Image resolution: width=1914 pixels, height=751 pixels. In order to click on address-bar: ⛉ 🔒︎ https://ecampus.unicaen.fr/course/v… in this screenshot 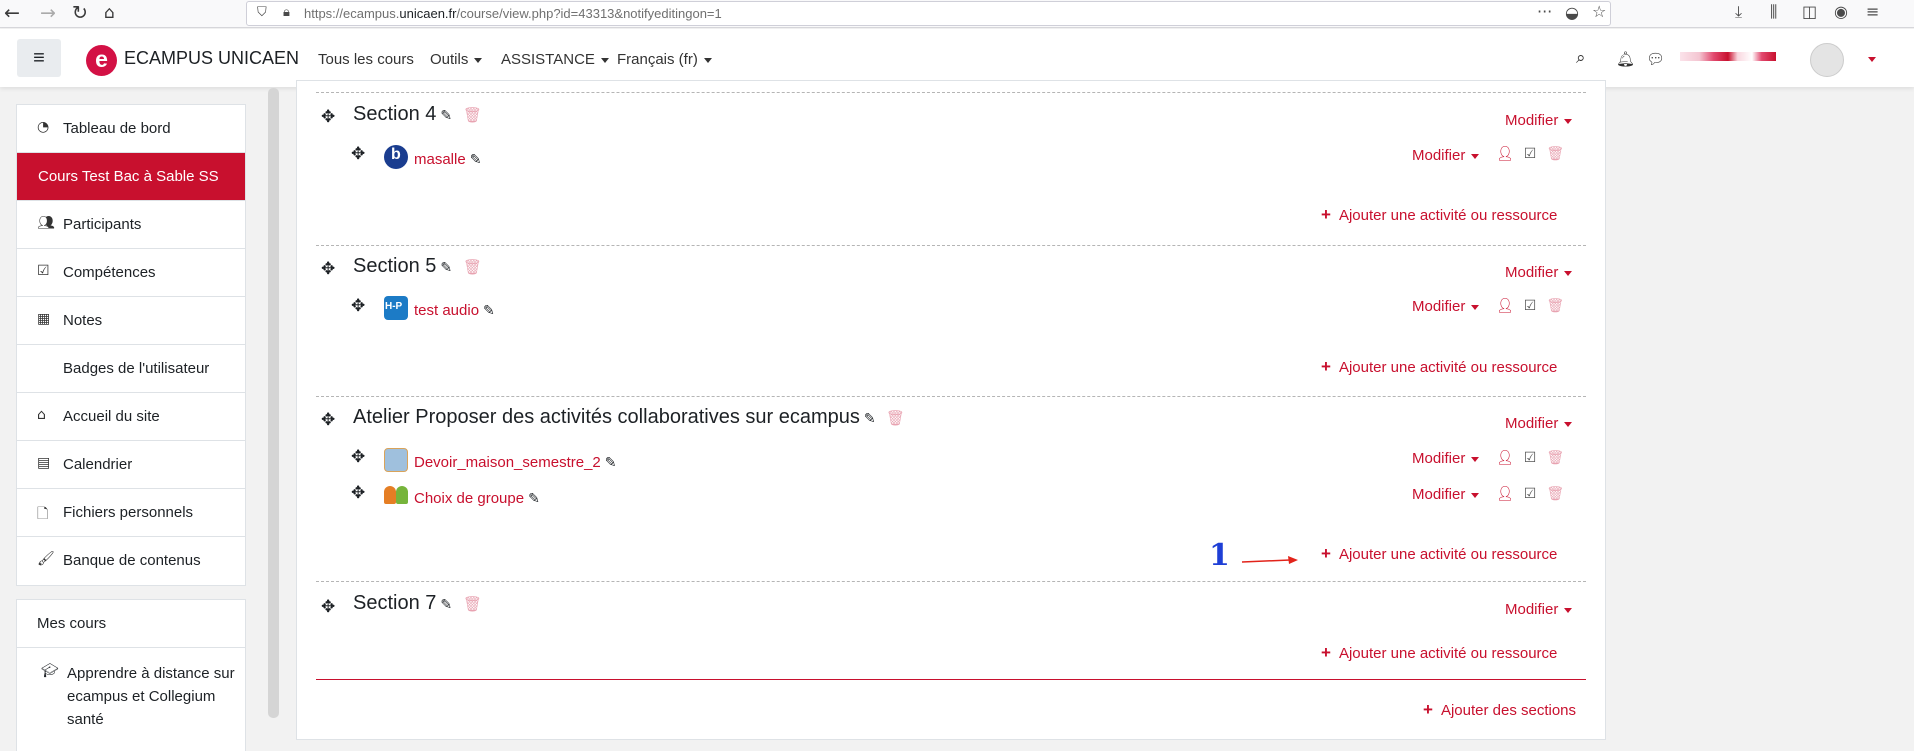, I will do `click(928, 13)`.